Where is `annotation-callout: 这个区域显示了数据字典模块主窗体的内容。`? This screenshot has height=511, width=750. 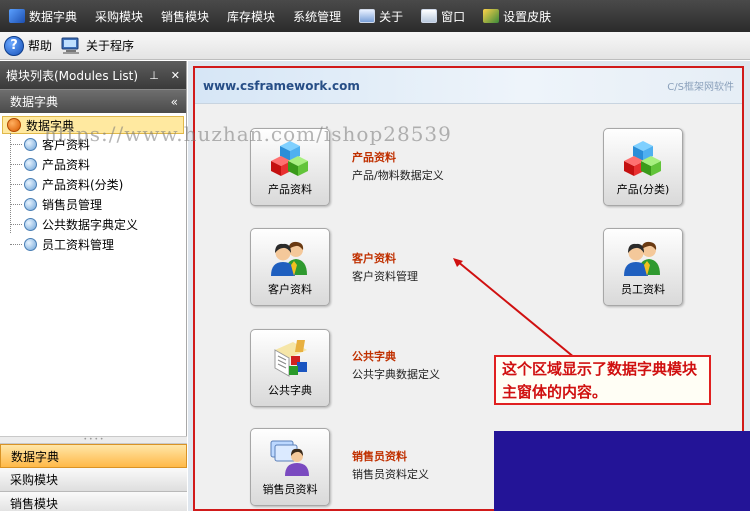 annotation-callout: 这个区域显示了数据字典模块主窗体的内容。 is located at coordinates (602, 380).